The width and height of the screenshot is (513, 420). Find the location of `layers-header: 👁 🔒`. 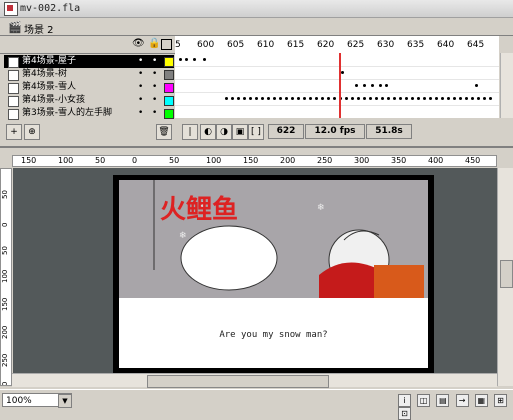

layers-header: 👁 🔒 is located at coordinates (87, 45).